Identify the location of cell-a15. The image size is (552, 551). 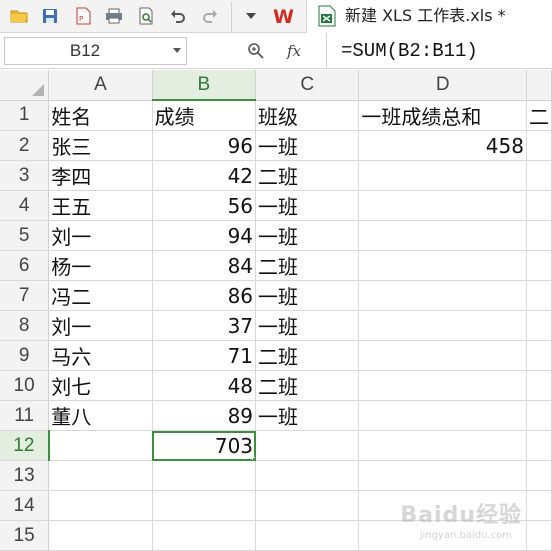
(100, 535).